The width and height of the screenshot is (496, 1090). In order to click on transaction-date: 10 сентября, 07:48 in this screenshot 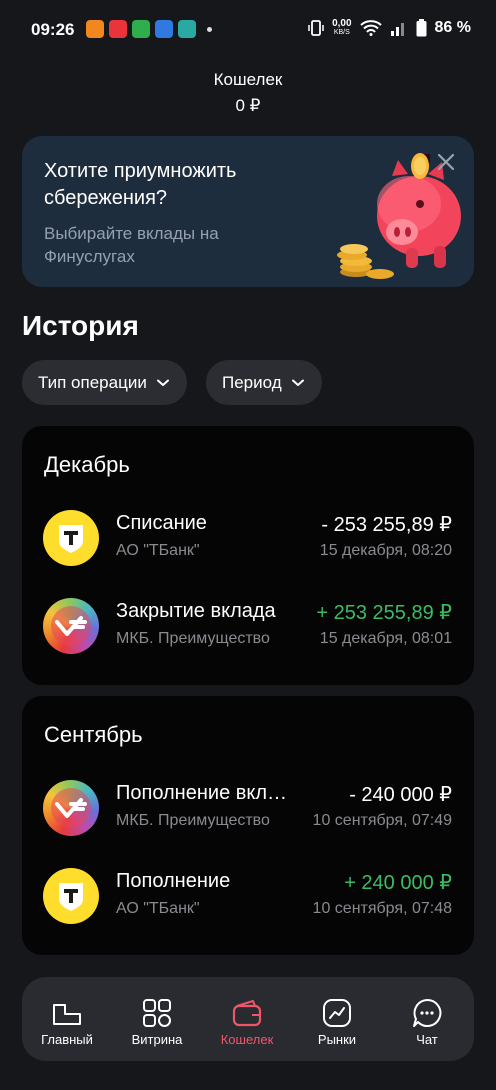, I will do `click(382, 908)`.